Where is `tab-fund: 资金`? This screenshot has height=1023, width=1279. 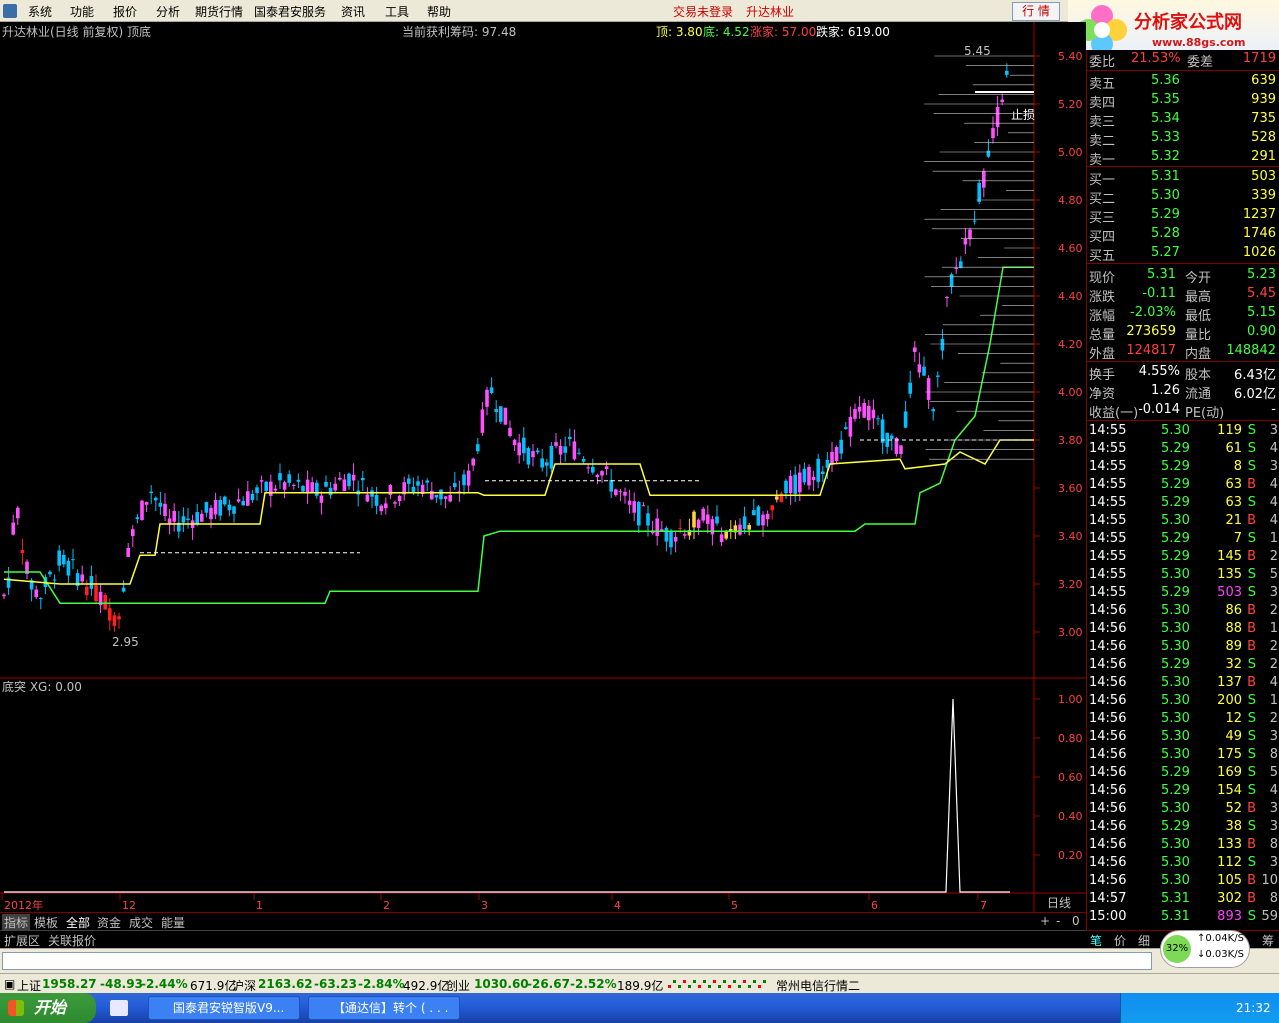 tab-fund: 资金 is located at coordinates (109, 922).